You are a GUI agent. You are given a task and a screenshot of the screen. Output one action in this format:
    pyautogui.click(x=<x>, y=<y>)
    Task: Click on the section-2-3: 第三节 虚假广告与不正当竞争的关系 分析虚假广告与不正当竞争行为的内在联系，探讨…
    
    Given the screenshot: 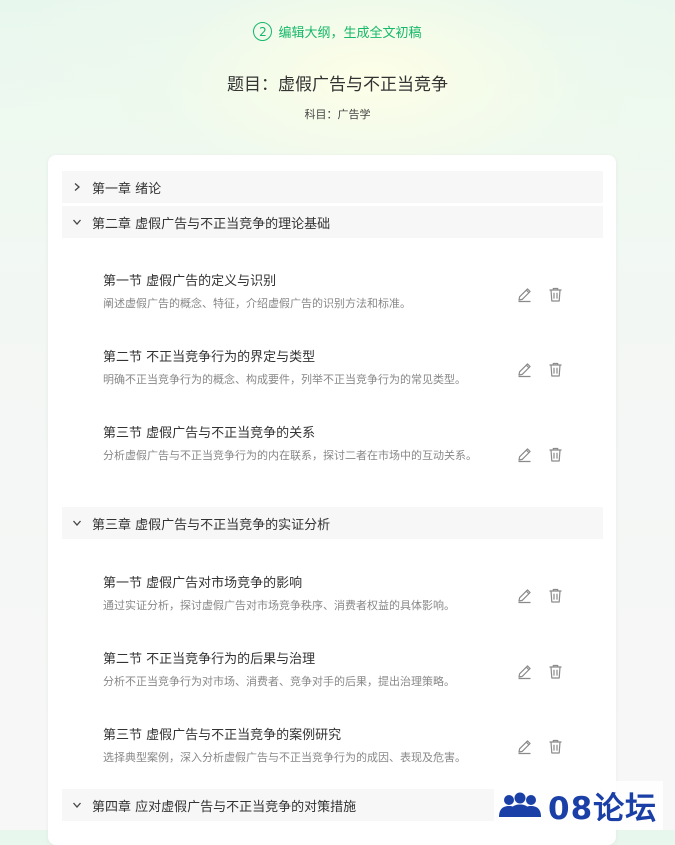 What is the action you would take?
    pyautogui.click(x=303, y=444)
    